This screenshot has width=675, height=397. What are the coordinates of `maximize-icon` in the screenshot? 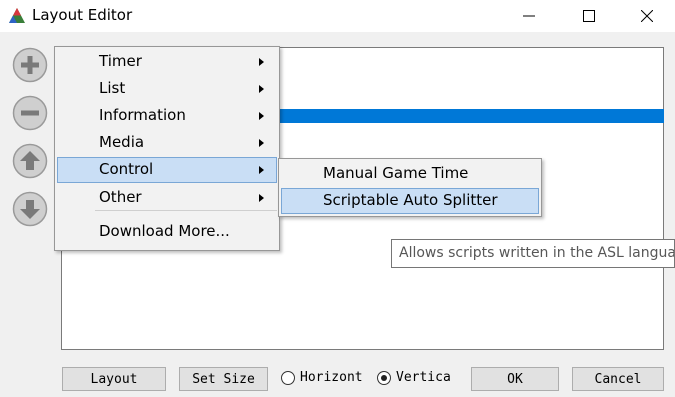 It's located at (589, 16).